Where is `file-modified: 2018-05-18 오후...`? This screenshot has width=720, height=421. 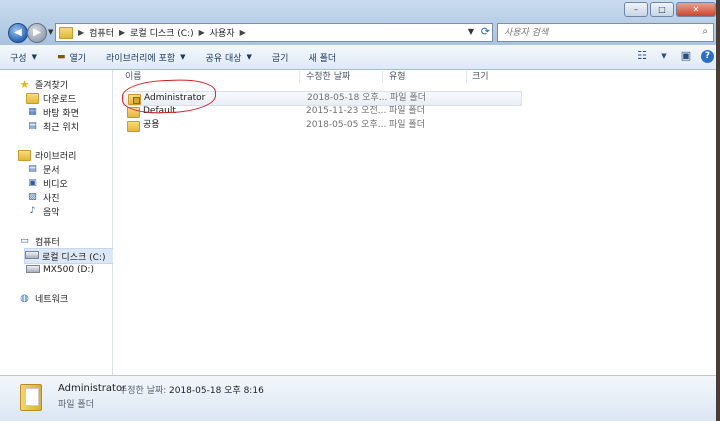 file-modified: 2018-05-18 오후... is located at coordinates (347, 98).